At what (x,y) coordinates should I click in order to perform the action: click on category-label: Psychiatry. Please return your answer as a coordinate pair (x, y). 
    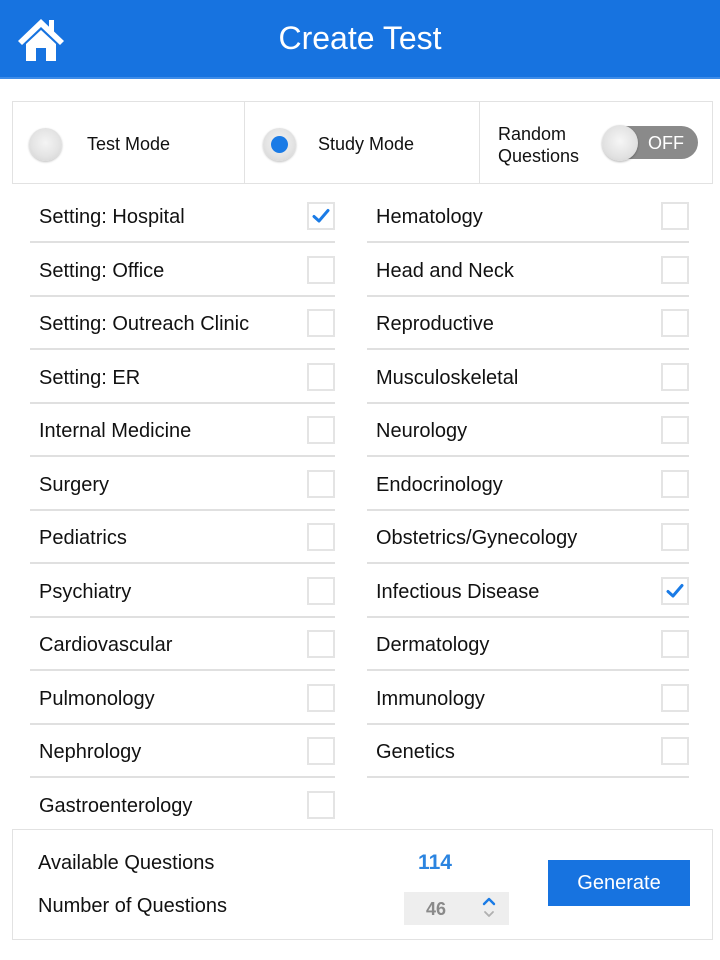
    Looking at the image, I should click on (85, 591).